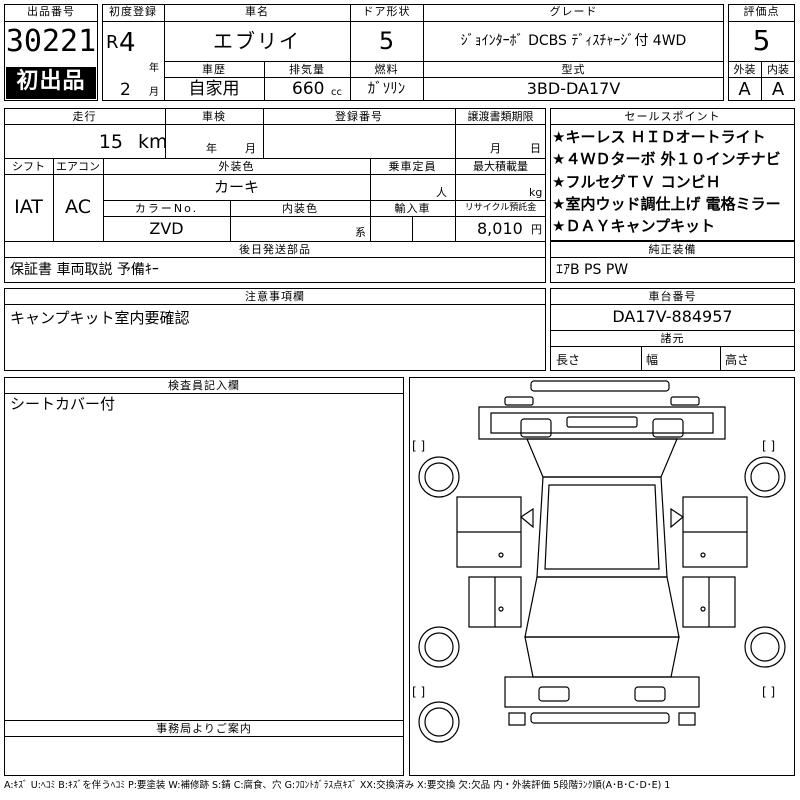 The image size is (800, 800). What do you see at coordinates (336, 92) in the screenshot?
I see `displacement-unit: cc` at bounding box center [336, 92].